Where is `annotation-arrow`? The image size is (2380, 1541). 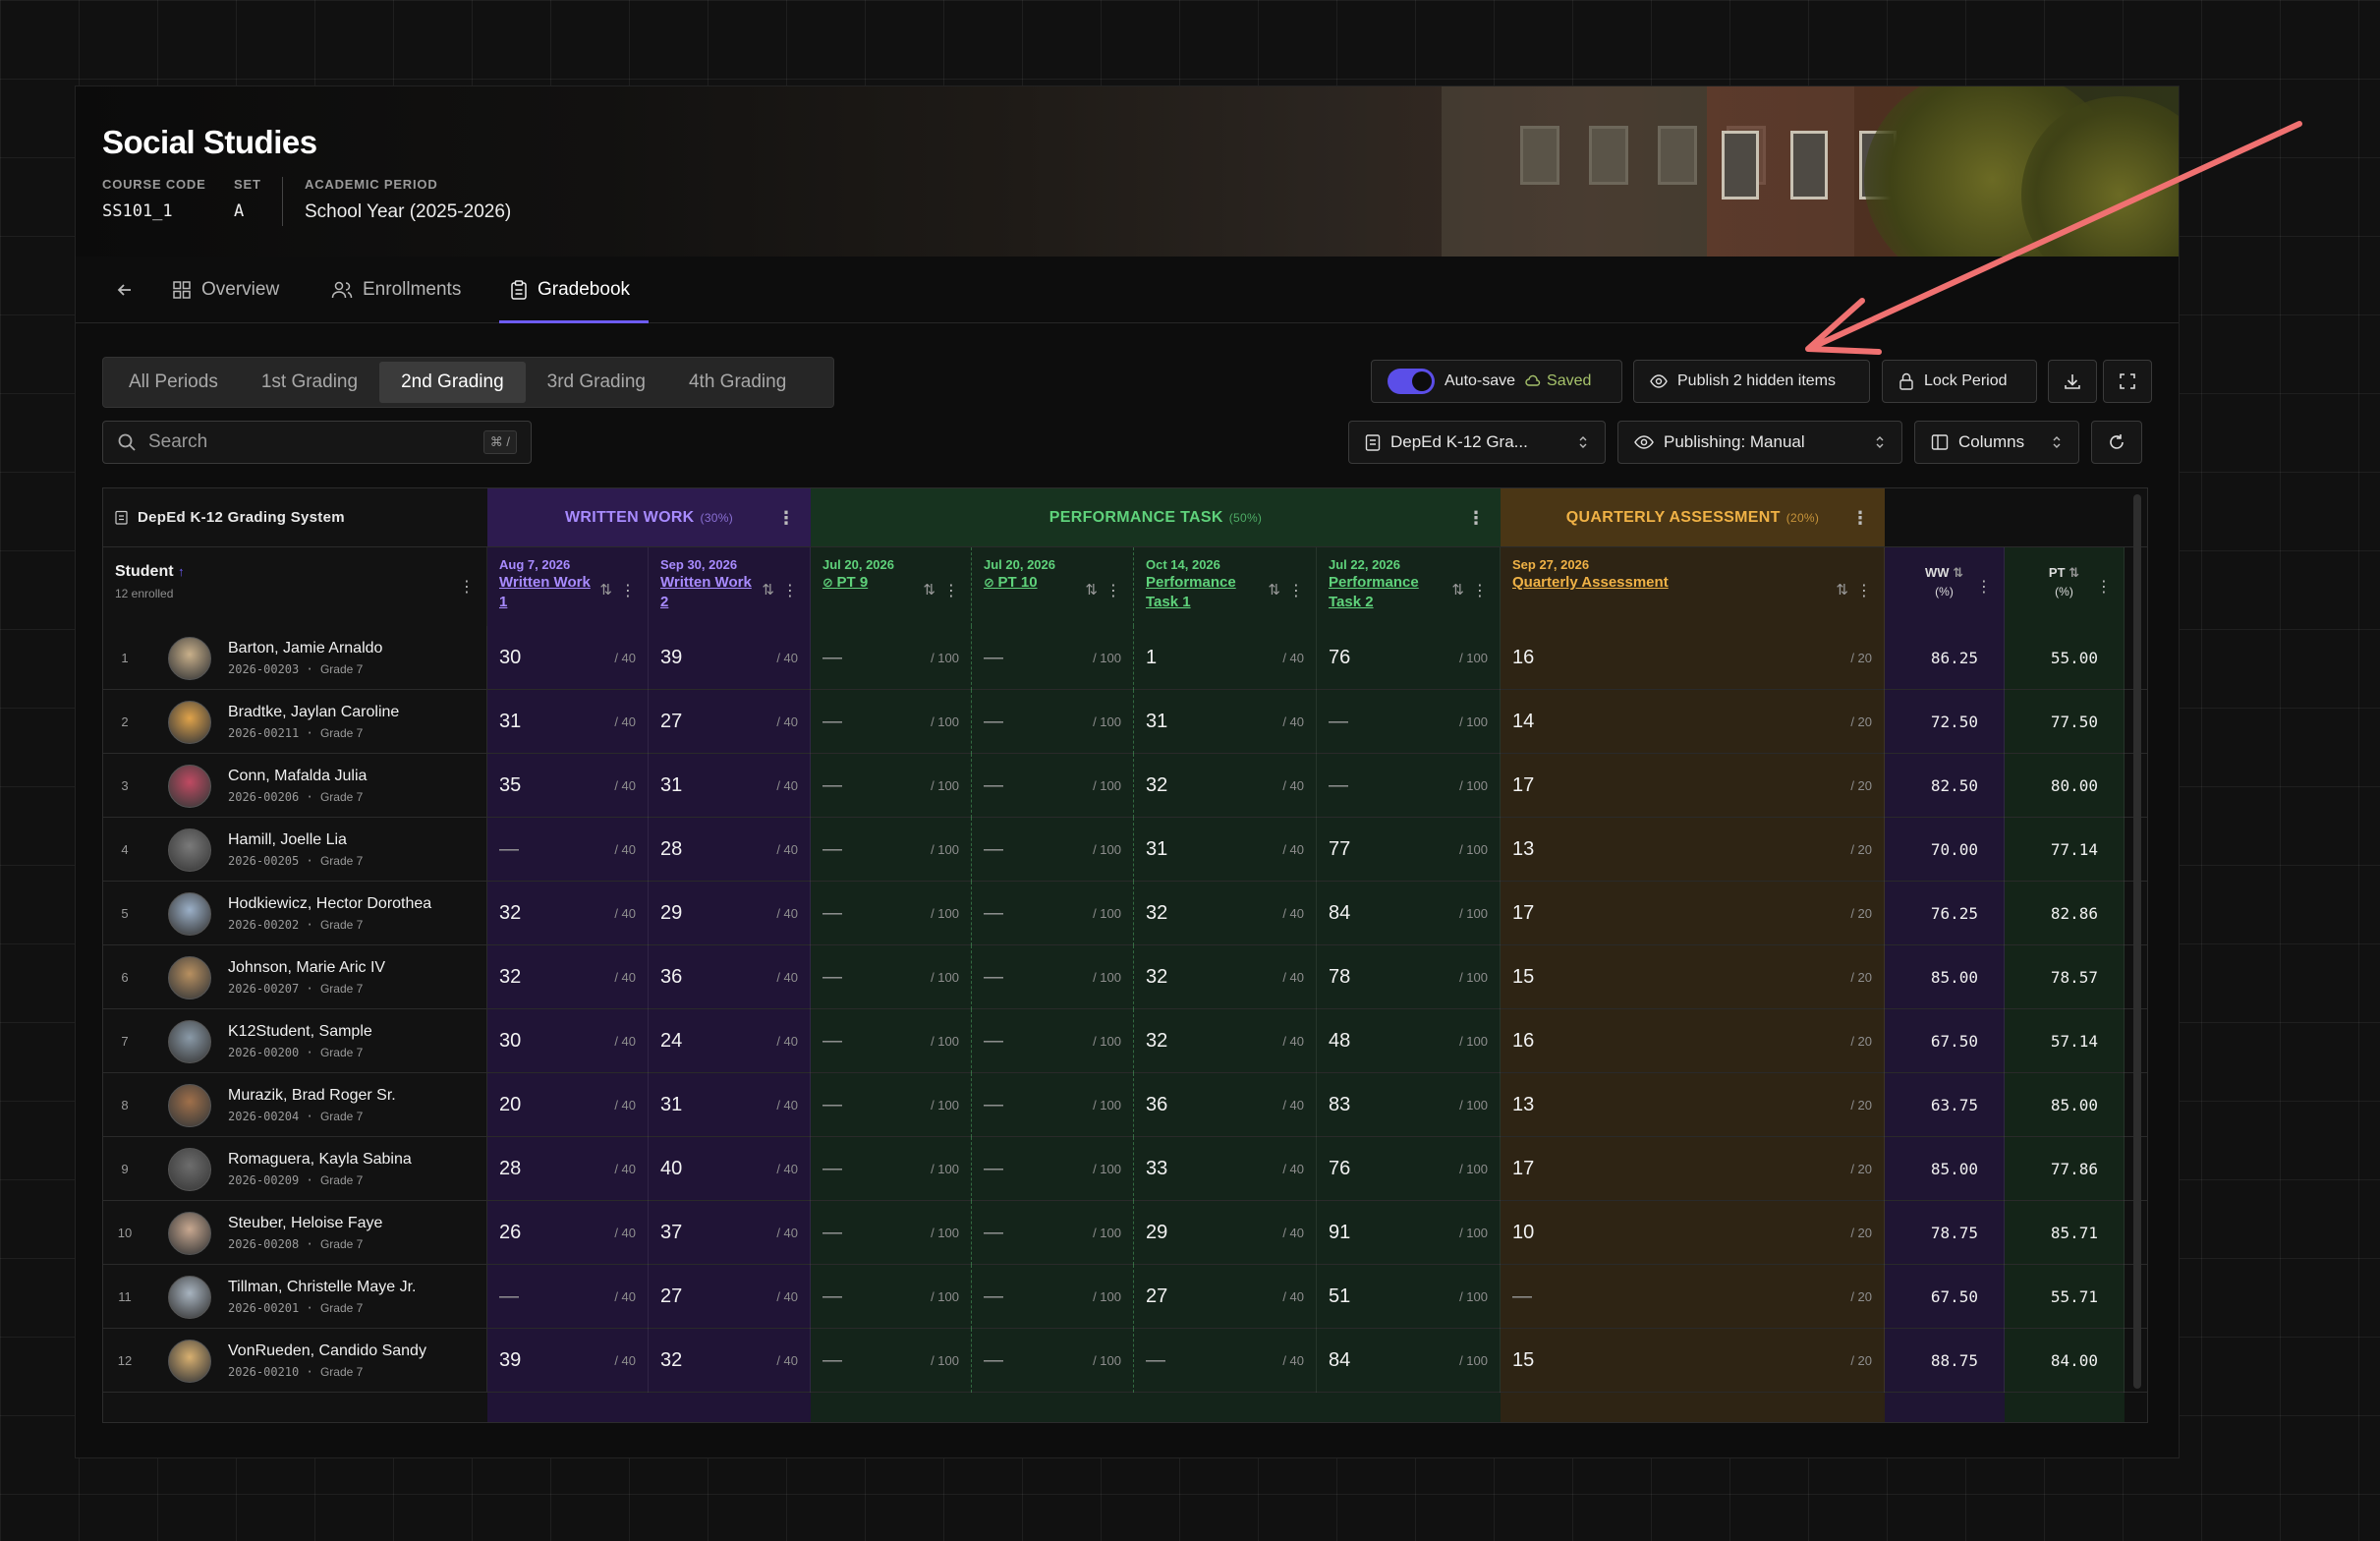
annotation-arrow is located at coordinates (2053, 238).